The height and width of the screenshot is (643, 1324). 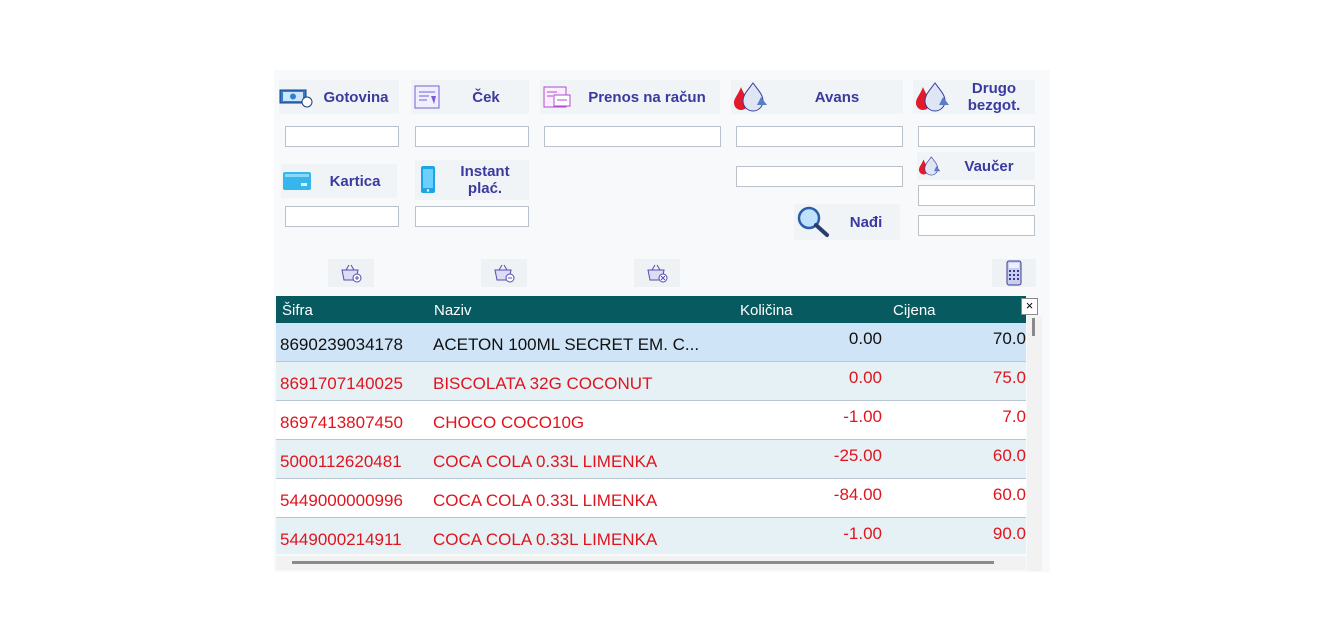 What do you see at coordinates (976, 225) in the screenshot?
I see `voucher-extra-field` at bounding box center [976, 225].